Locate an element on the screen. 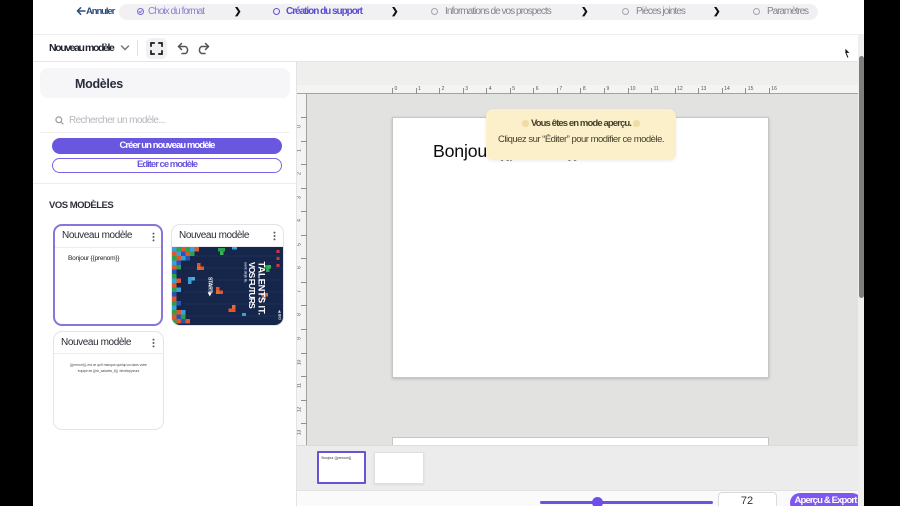  svg-text: ◀ BID is located at coordinates (280, 314).